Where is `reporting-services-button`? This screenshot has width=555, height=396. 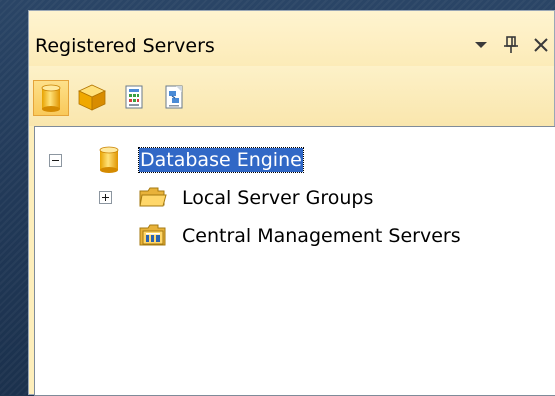 reporting-services-button is located at coordinates (135, 98).